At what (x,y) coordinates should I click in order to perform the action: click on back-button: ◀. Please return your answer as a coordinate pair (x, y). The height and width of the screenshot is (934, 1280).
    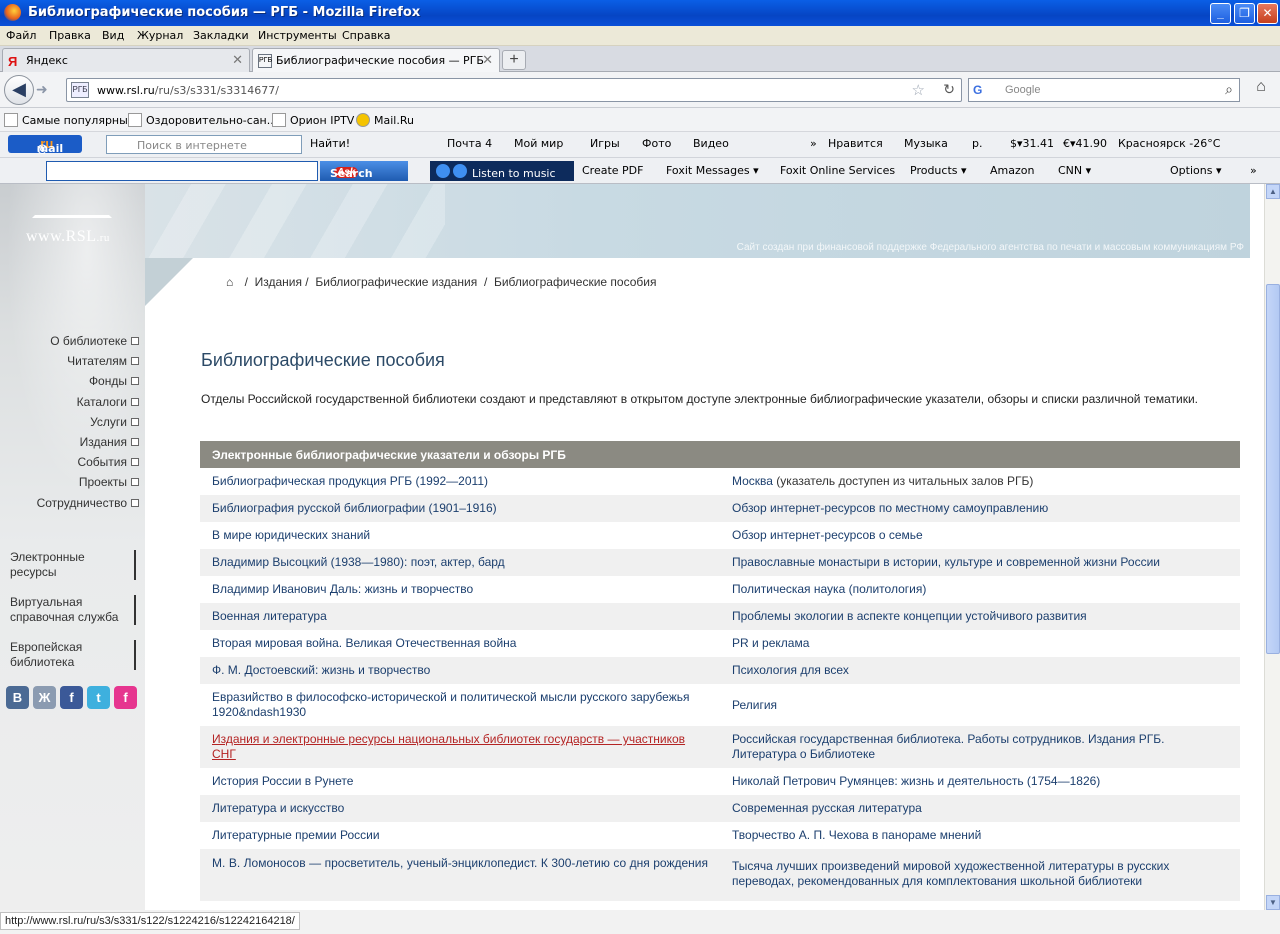
    Looking at the image, I should click on (19, 90).